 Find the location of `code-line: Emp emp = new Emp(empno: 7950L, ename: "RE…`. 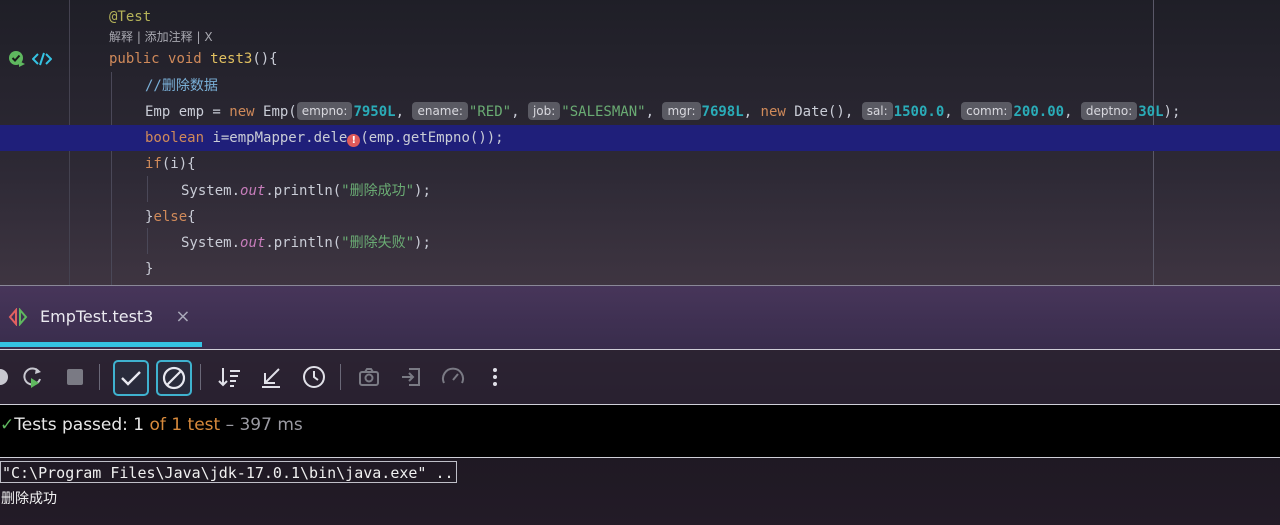

code-line: Emp emp = new Emp(empno: 7950L, ename: "RE… is located at coordinates (640, 112).